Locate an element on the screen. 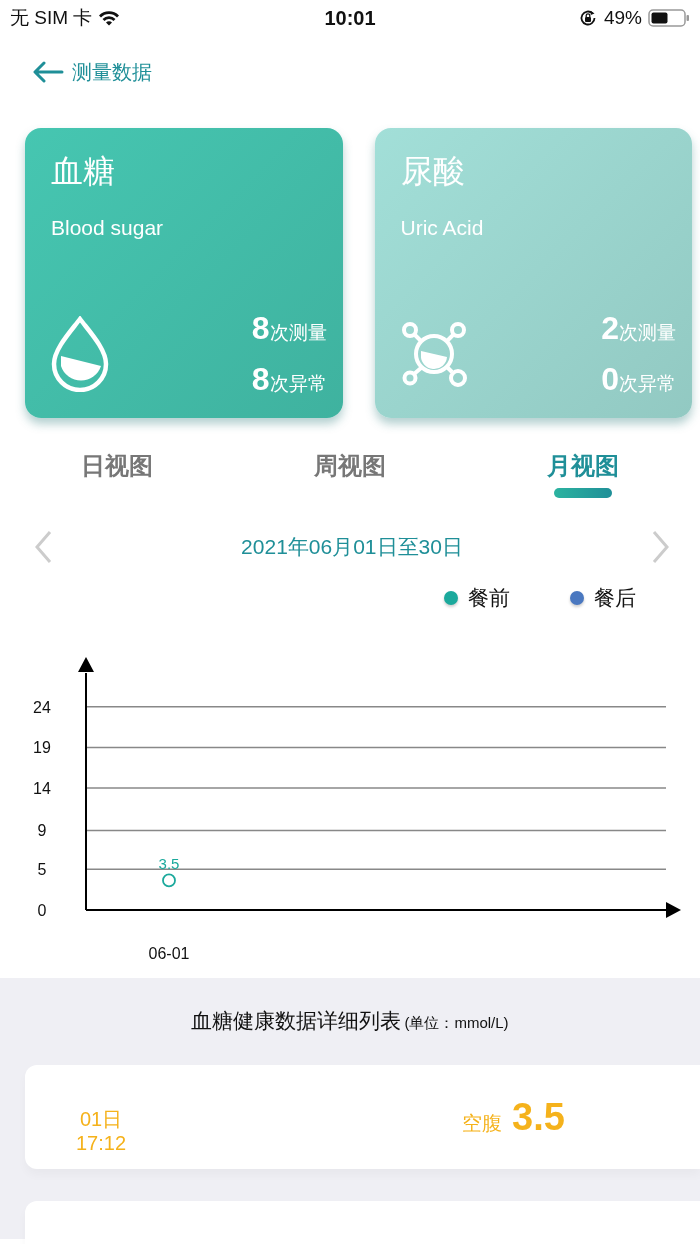 The width and height of the screenshot is (700, 1244). date-range: 2021年06月01日至30日 is located at coordinates (352, 547).